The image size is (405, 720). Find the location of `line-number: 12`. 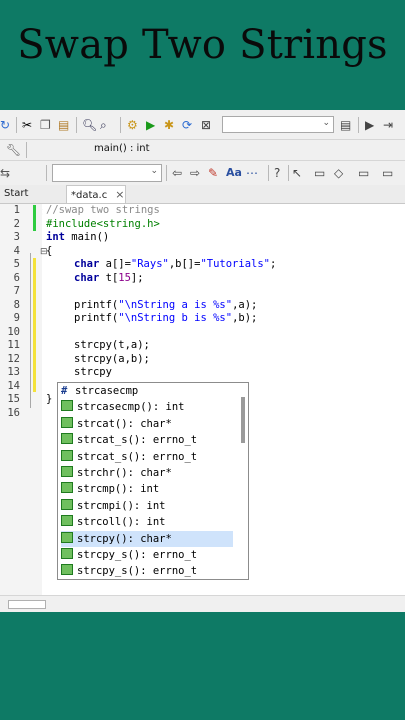

line-number: 12 is located at coordinates (13, 358).